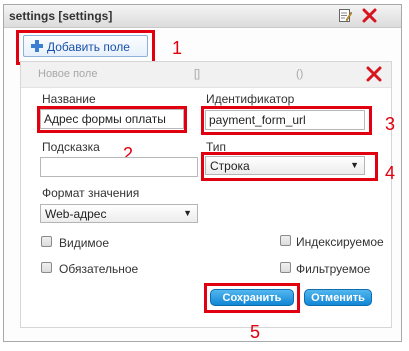  What do you see at coordinates (285, 165) in the screenshot?
I see `type-select: Строка ▼` at bounding box center [285, 165].